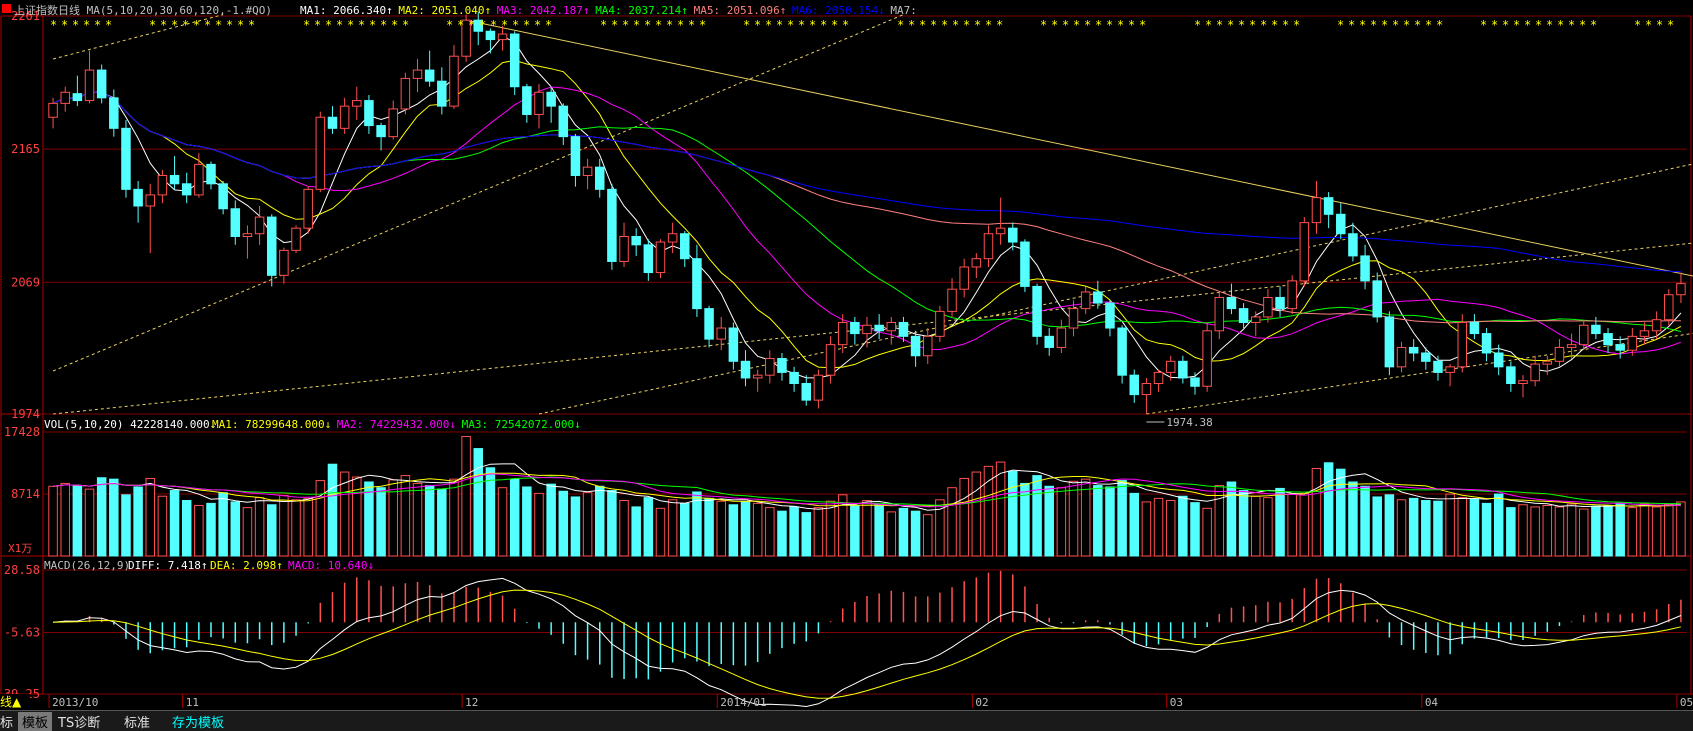 Image resolution: width=1693 pixels, height=731 pixels. I want to click on price-tick-label: 2165, so click(25, 149).